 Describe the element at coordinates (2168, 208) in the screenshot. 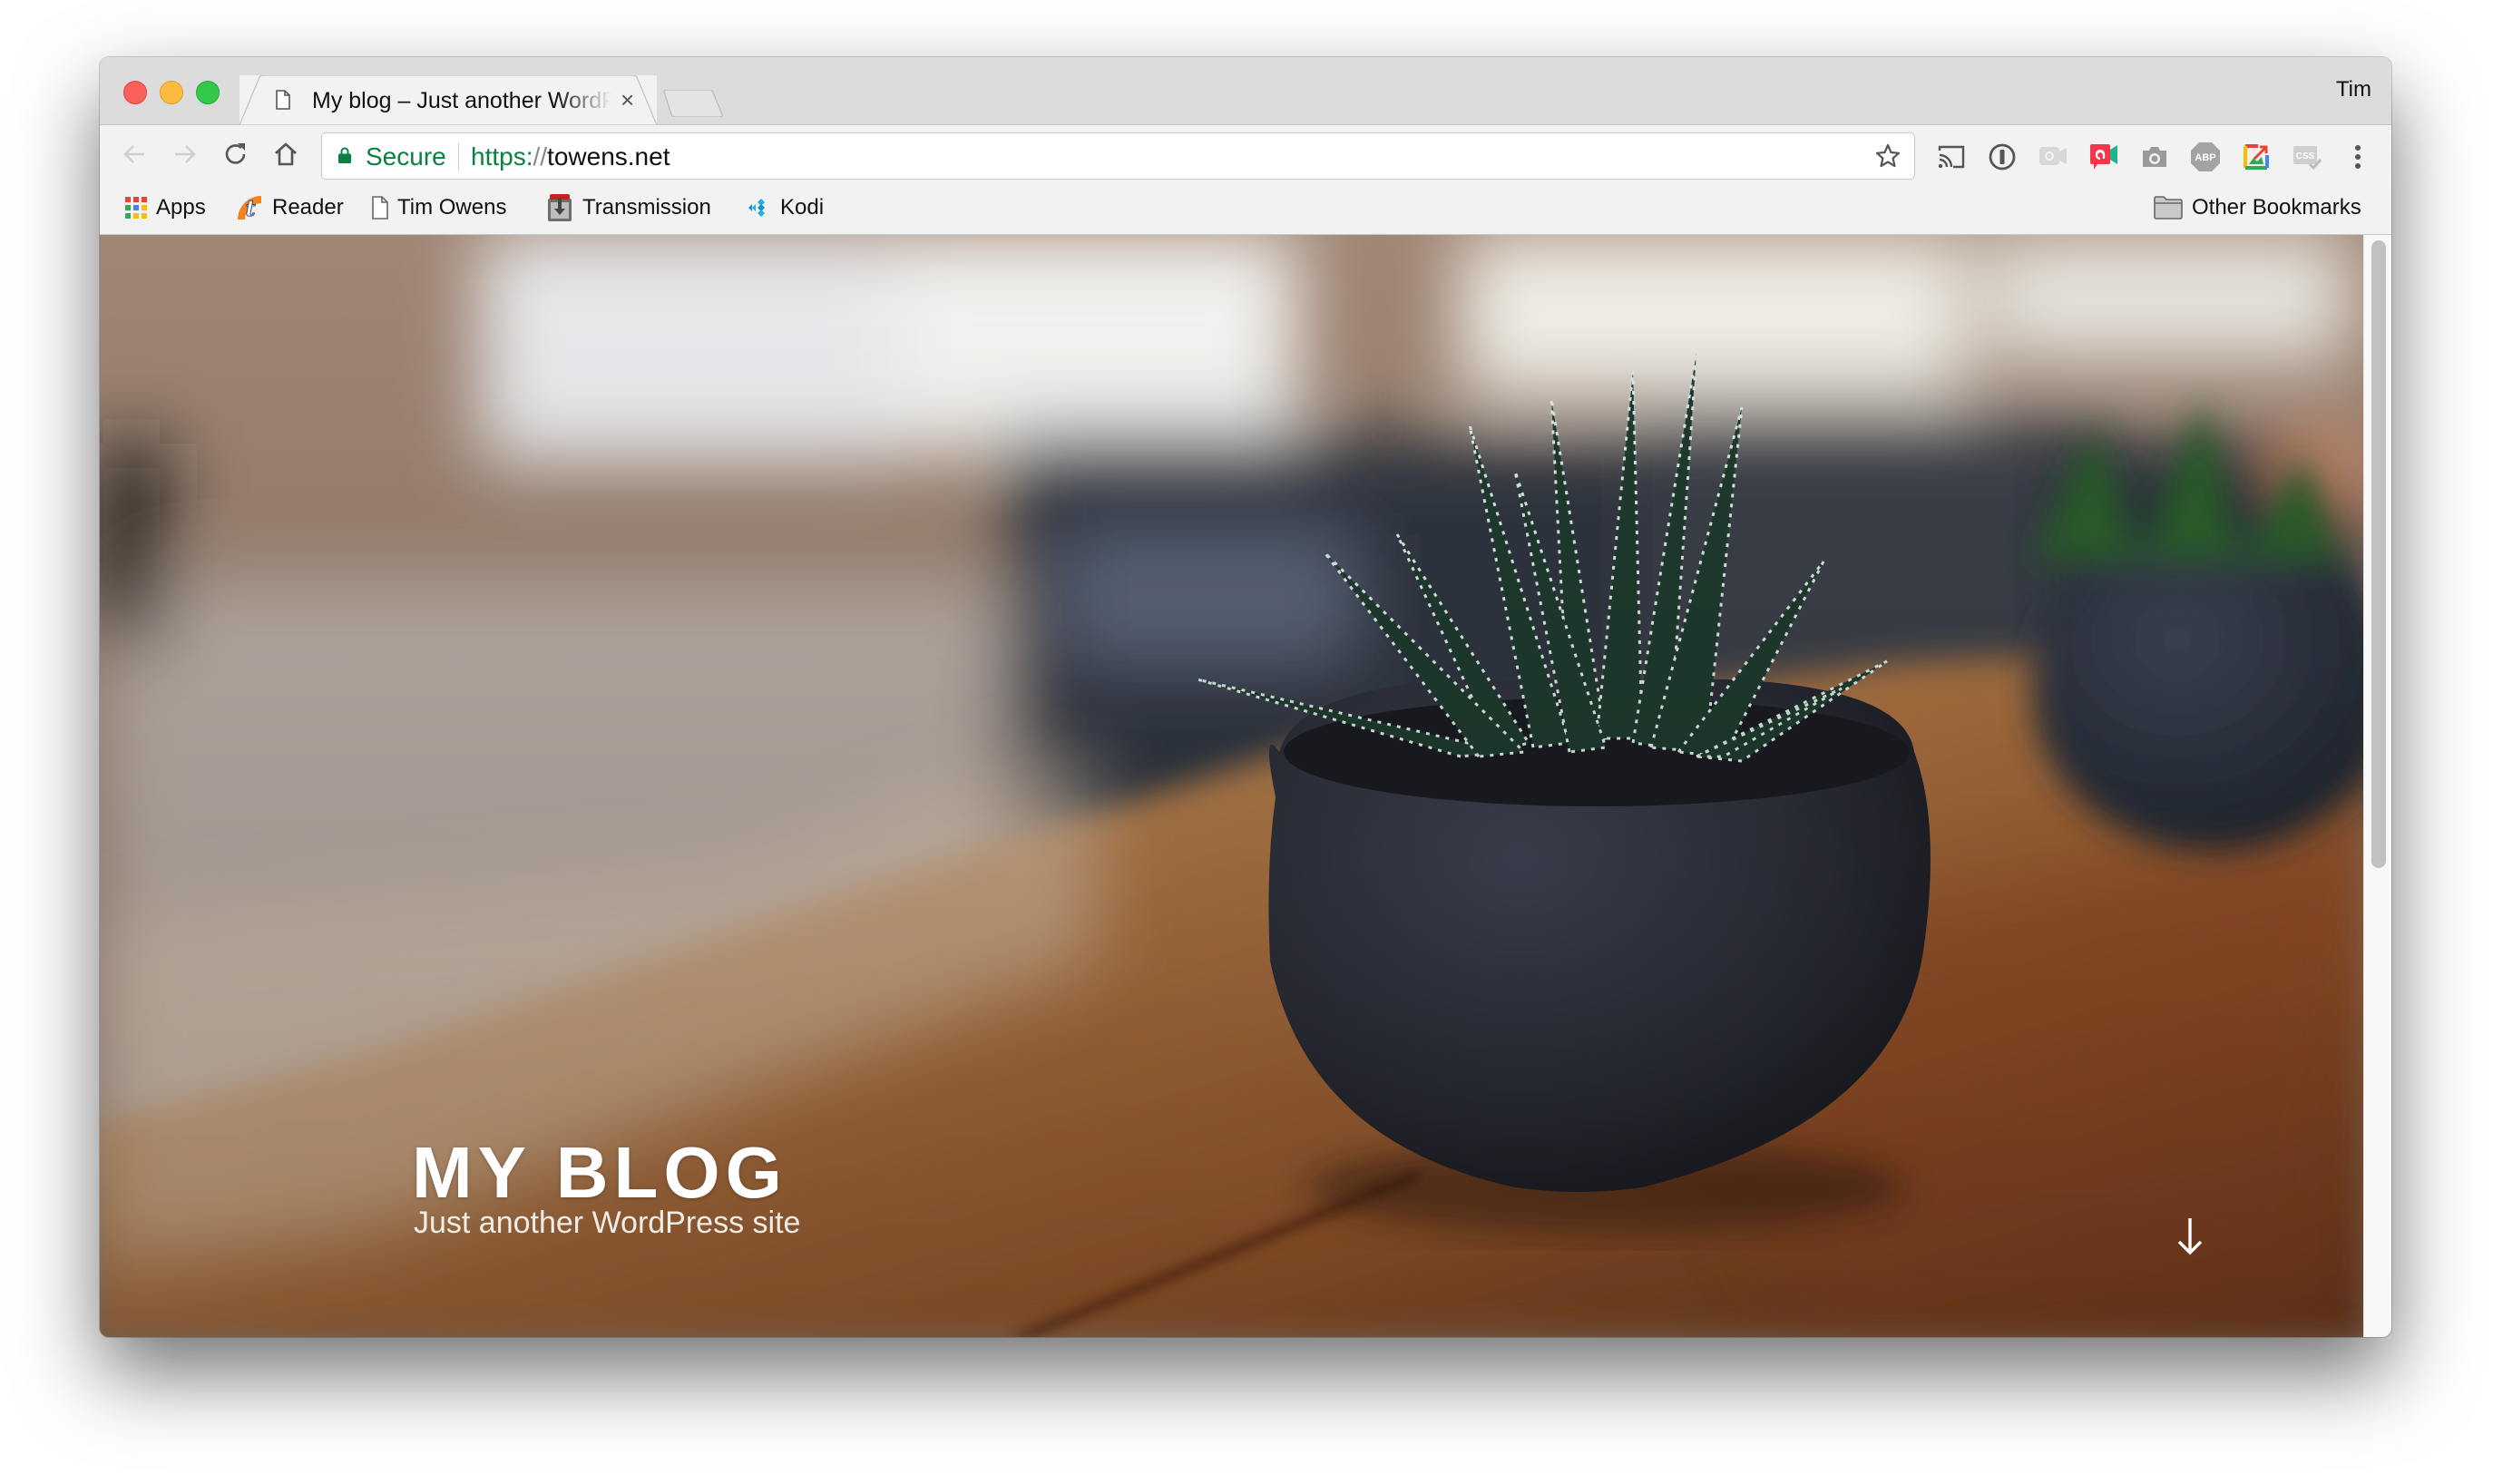

I see `folder-icon` at that location.